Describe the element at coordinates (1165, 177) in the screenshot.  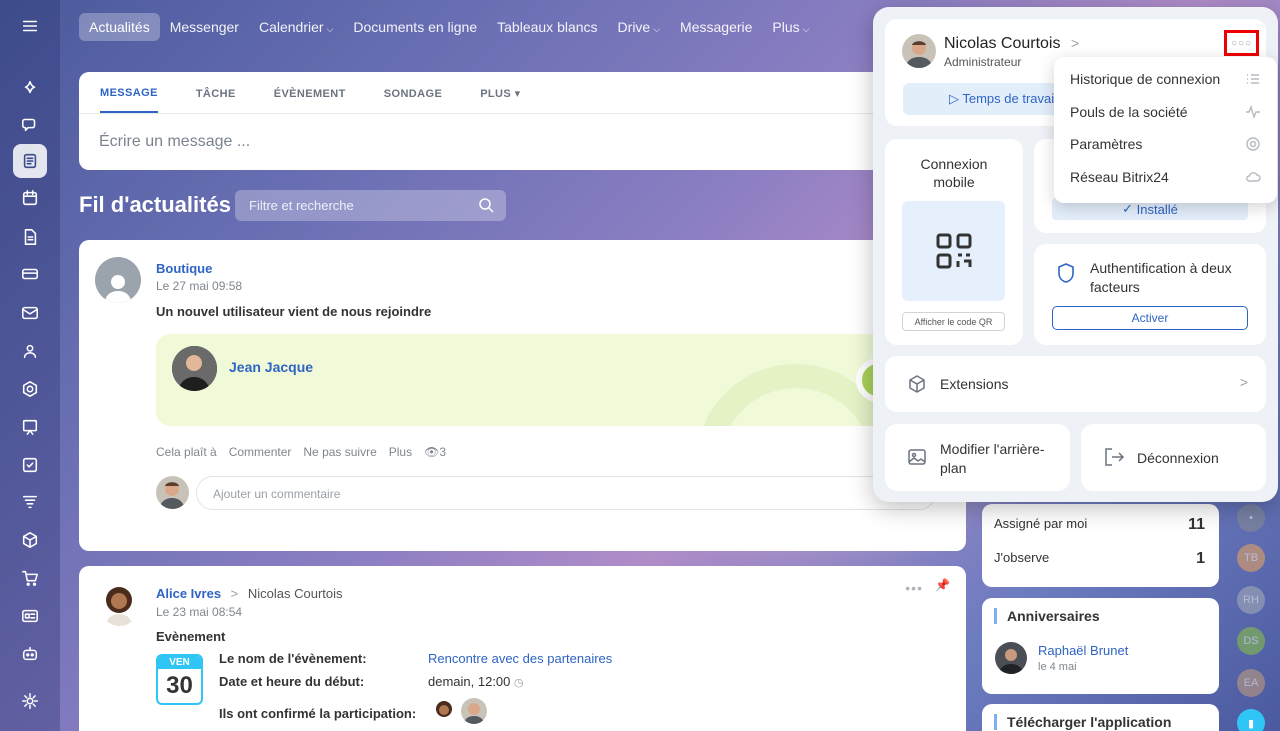
I see `menu-item-bitrix-network: Réseau Bitrix24` at that location.